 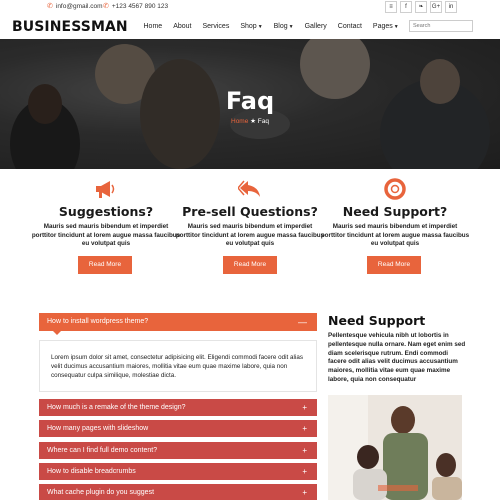 I want to click on faq-question: Where can I find full demo content?, so click(x=102, y=450).